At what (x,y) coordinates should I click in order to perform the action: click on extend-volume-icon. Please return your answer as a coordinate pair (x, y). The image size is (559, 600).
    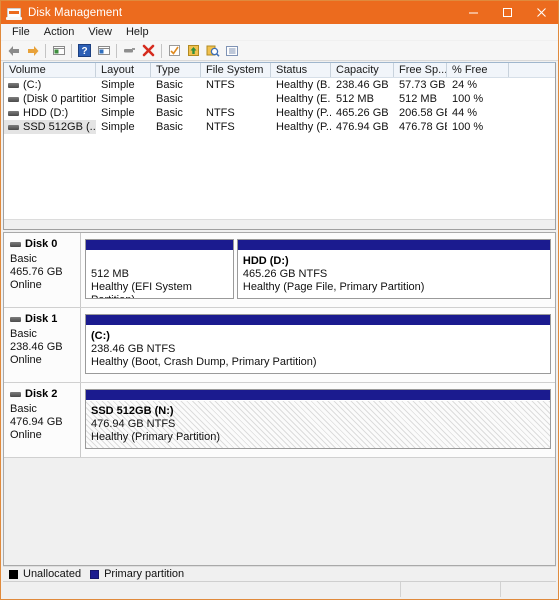
    Looking at the image, I should click on (193, 51).